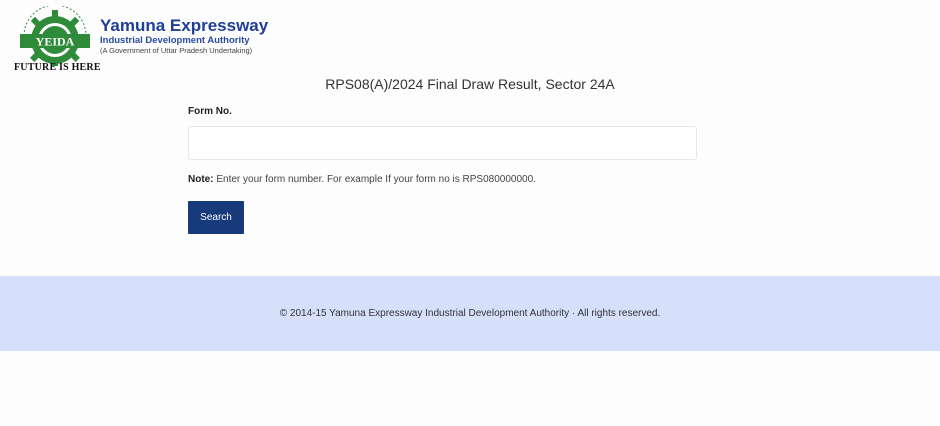 The image size is (940, 426). Describe the element at coordinates (216, 217) in the screenshot. I see `search-button: Search` at that location.